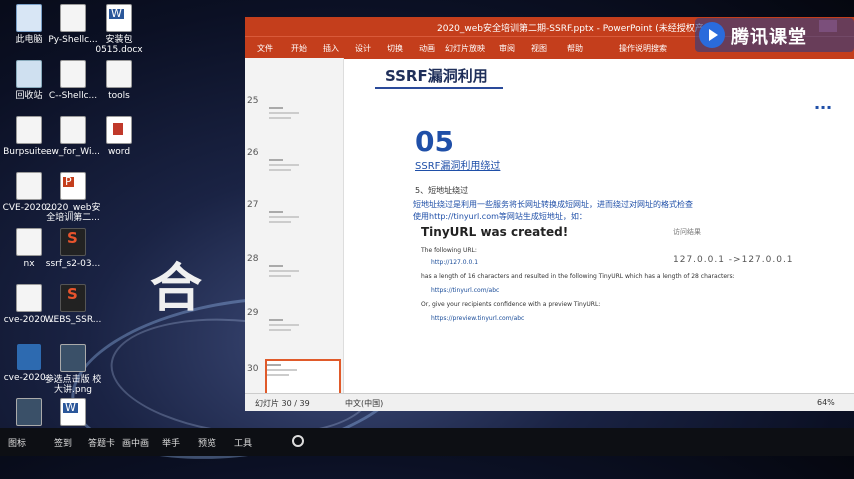 Image resolution: width=854 pixels, height=479 pixels. Describe the element at coordinates (553, 204) in the screenshot. I see `body-line: 短地址绕过是利用一些服务将长网址转换成短网址，进而绕过对网址的格式检查` at that location.